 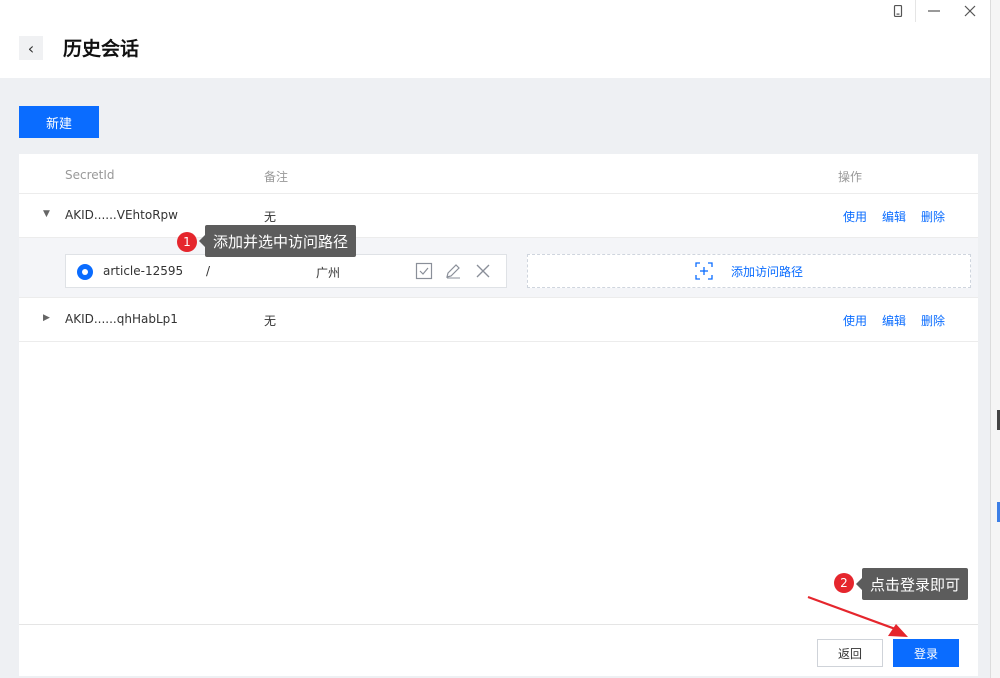 I want to click on annotation-badge-2: 2, so click(x=844, y=583).